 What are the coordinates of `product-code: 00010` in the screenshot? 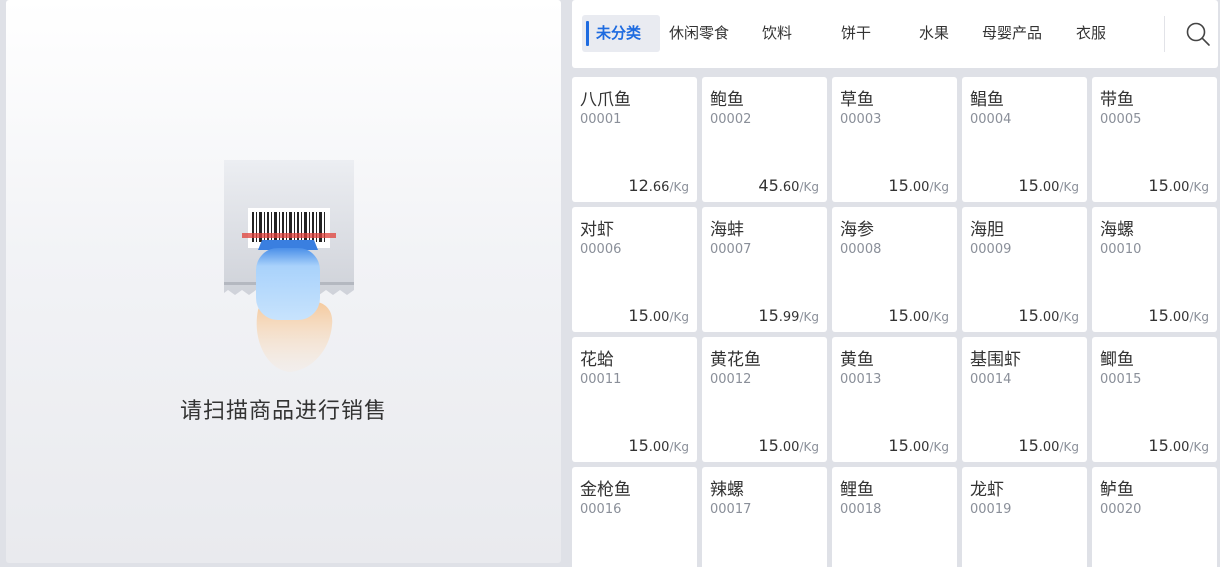 It's located at (1121, 249).